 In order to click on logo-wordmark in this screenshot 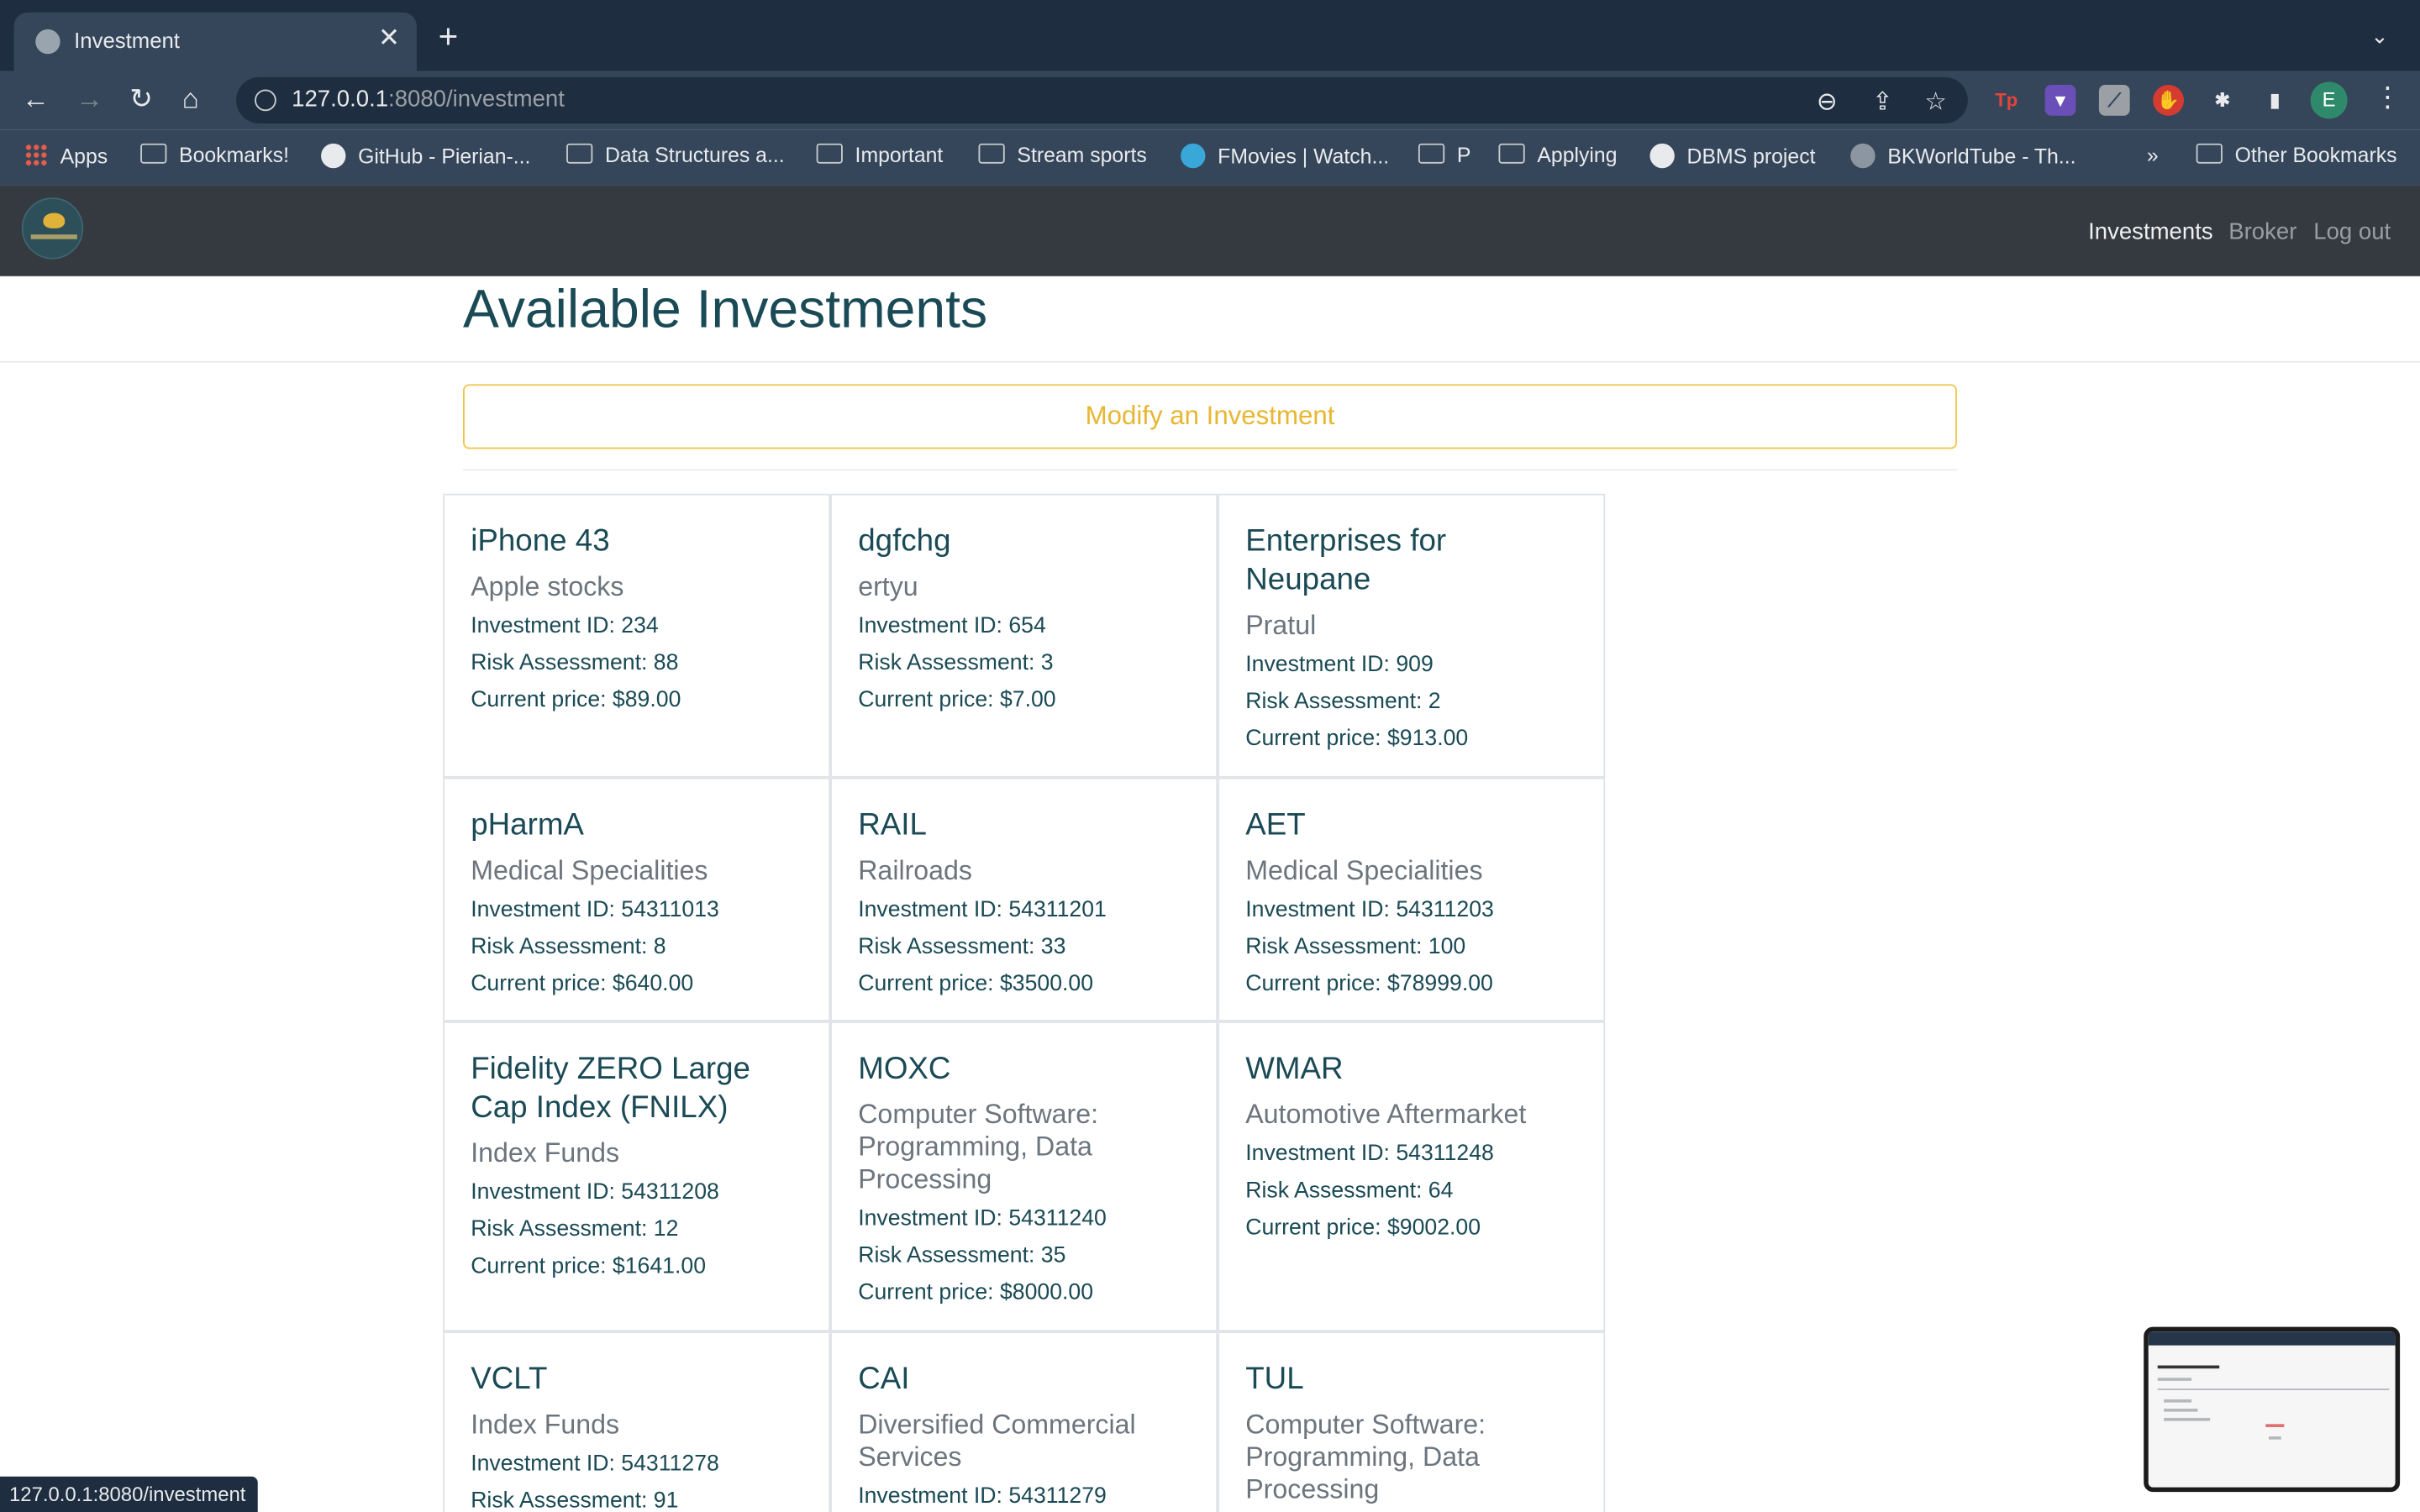, I will do `click(53, 236)`.